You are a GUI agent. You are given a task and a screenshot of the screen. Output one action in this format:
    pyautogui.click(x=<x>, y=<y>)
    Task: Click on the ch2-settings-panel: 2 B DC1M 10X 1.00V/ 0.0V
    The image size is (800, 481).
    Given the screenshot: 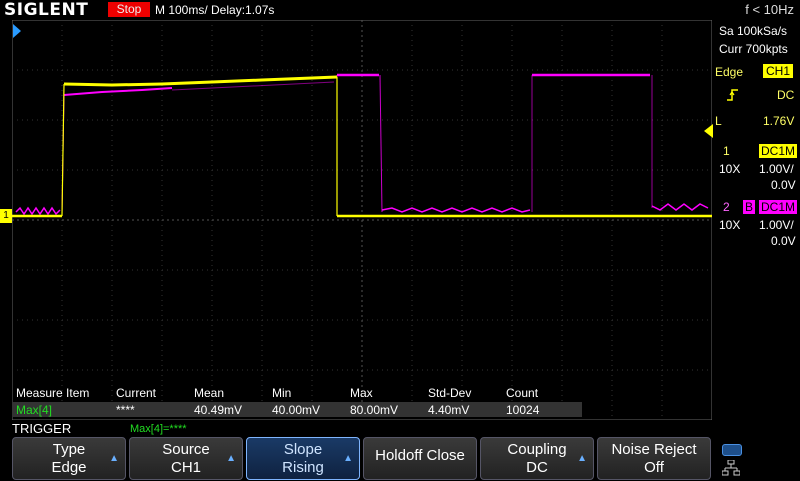 What is the action you would take?
    pyautogui.click(x=756, y=224)
    